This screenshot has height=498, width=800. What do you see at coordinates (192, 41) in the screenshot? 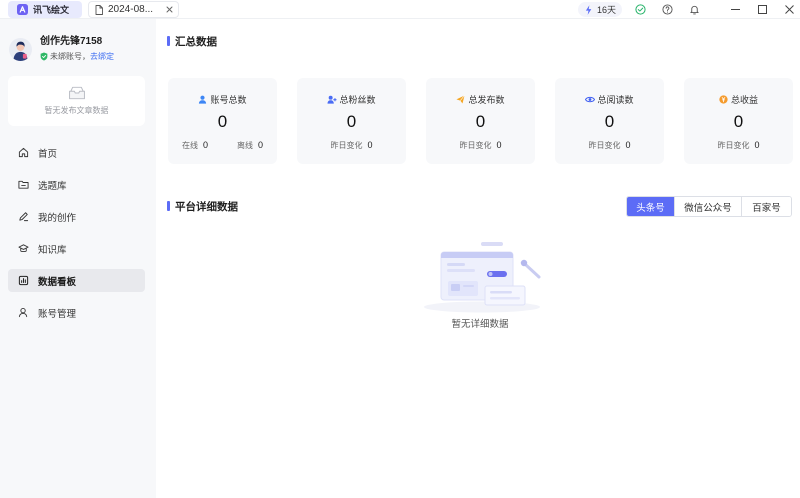
I see `summary-section-title: 汇总数据` at bounding box center [192, 41].